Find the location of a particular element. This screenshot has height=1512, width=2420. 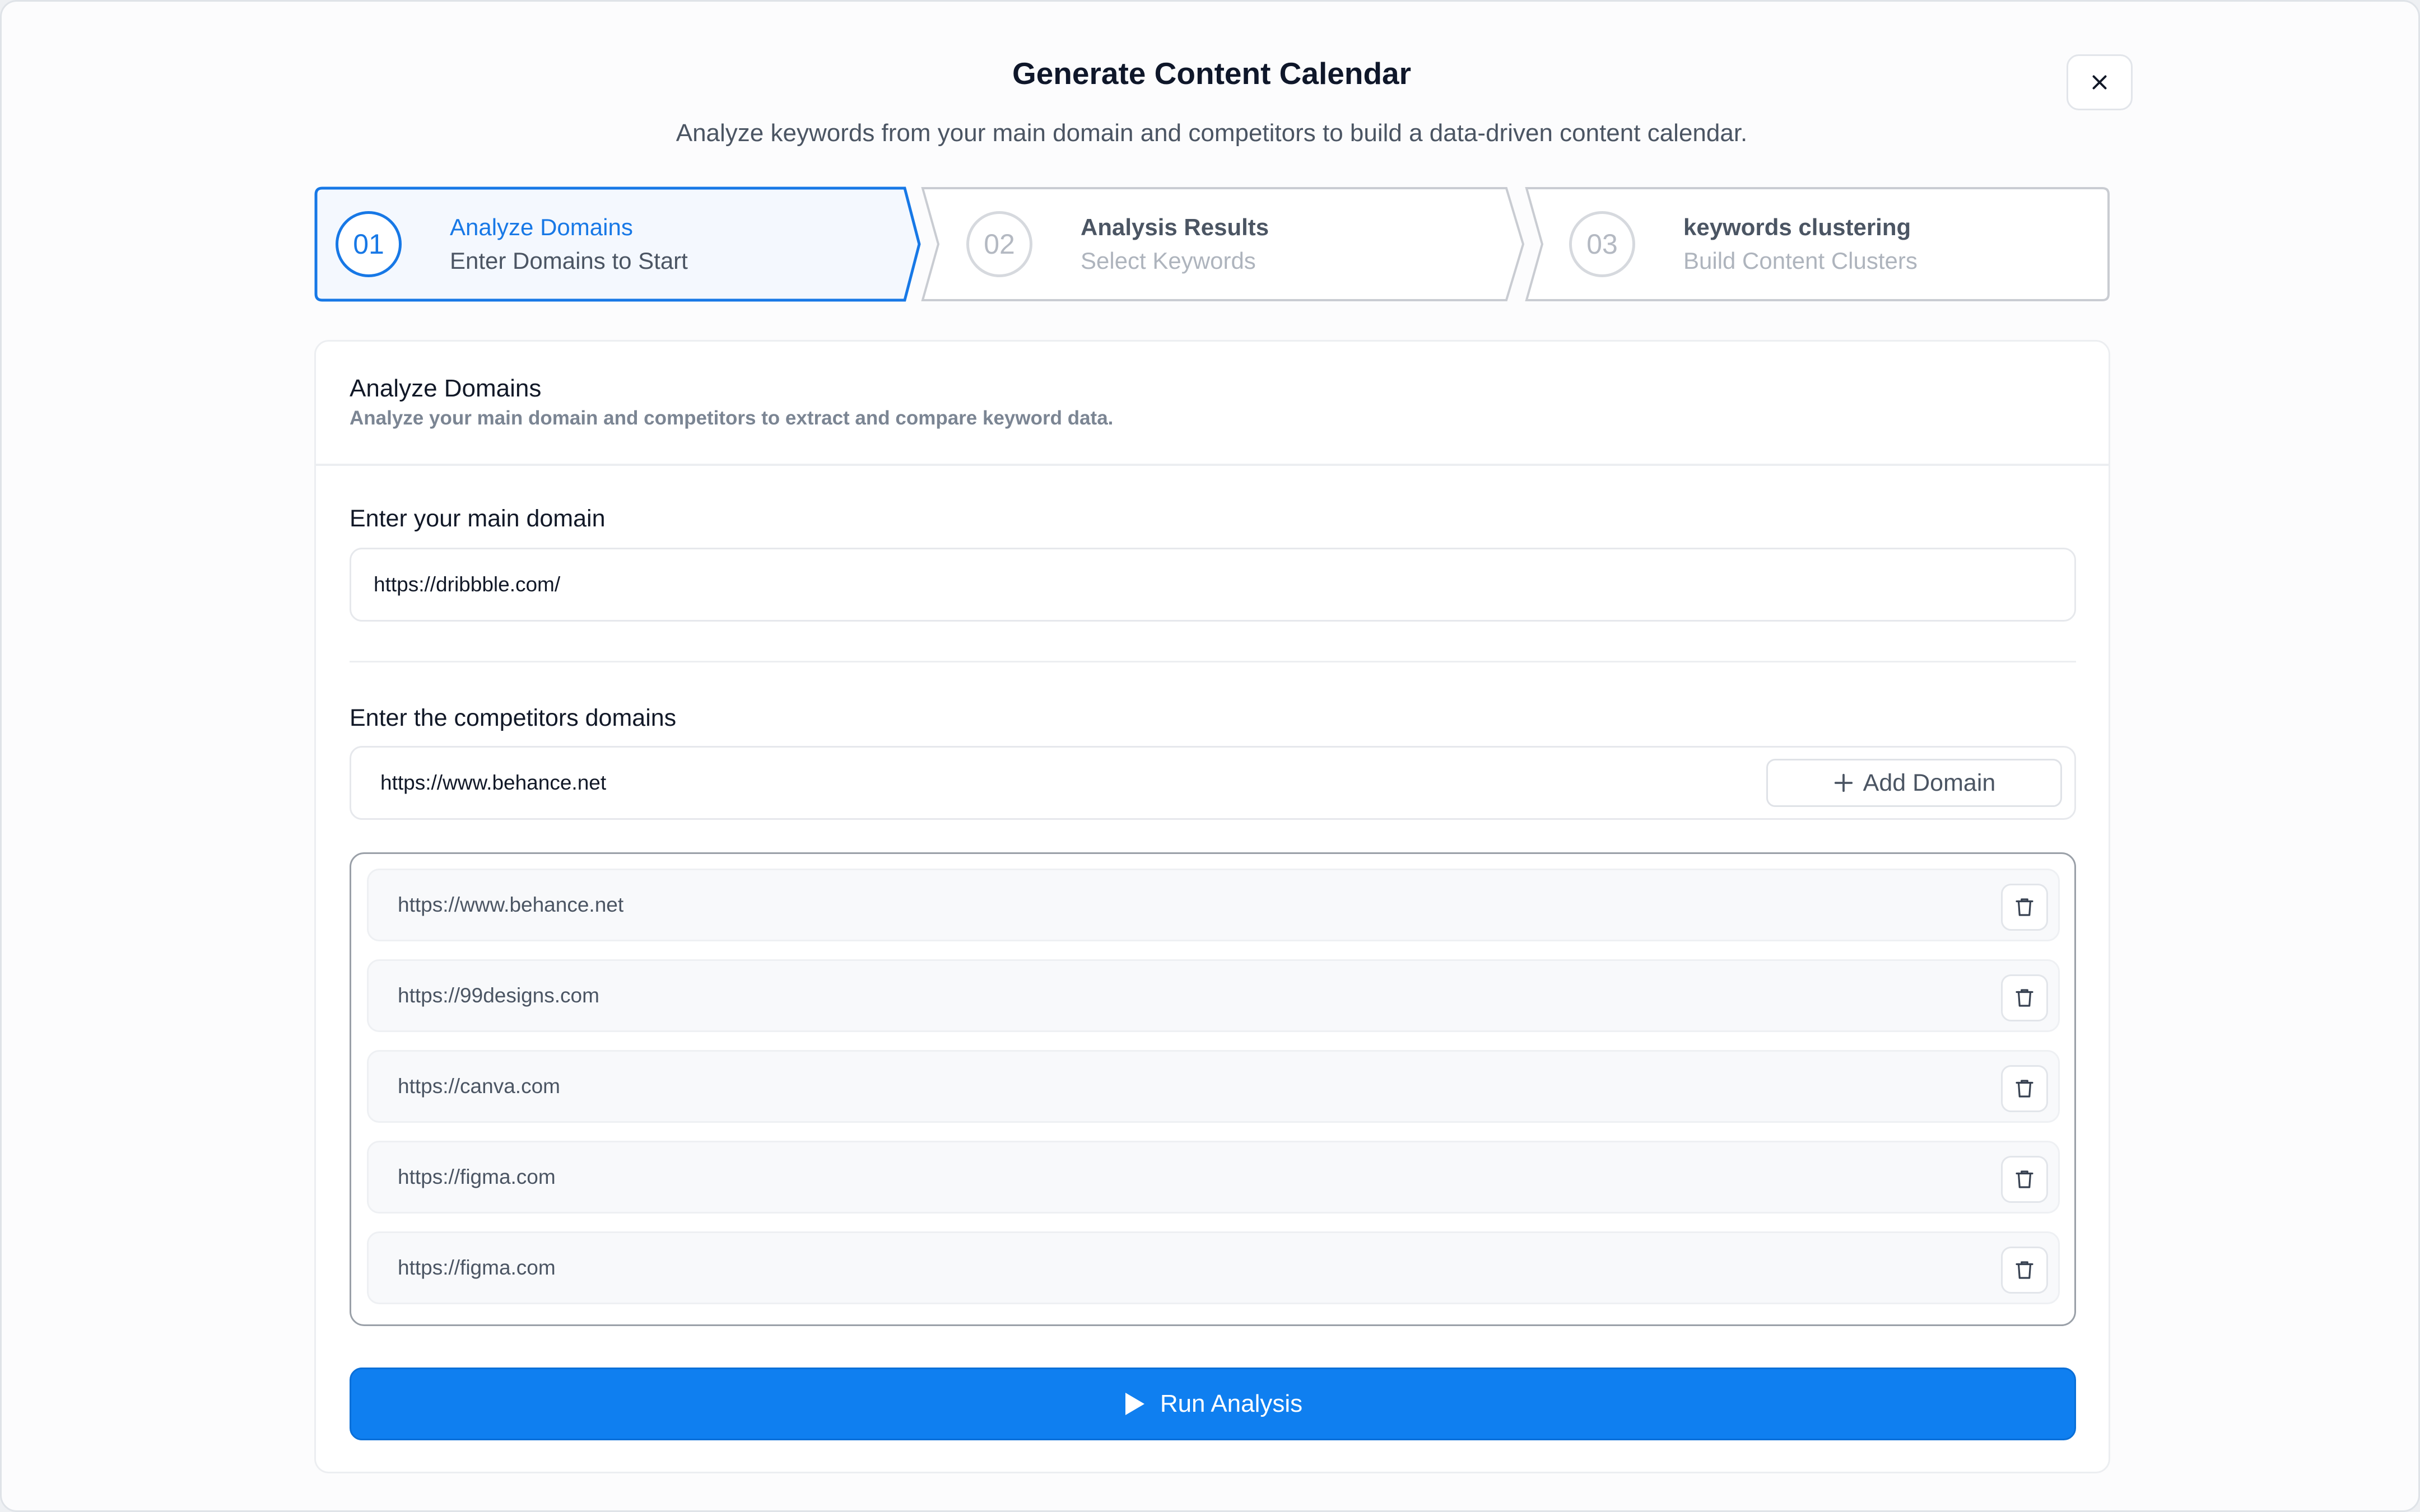

modal-title: Generate Content Calendar is located at coordinates (1212, 73).